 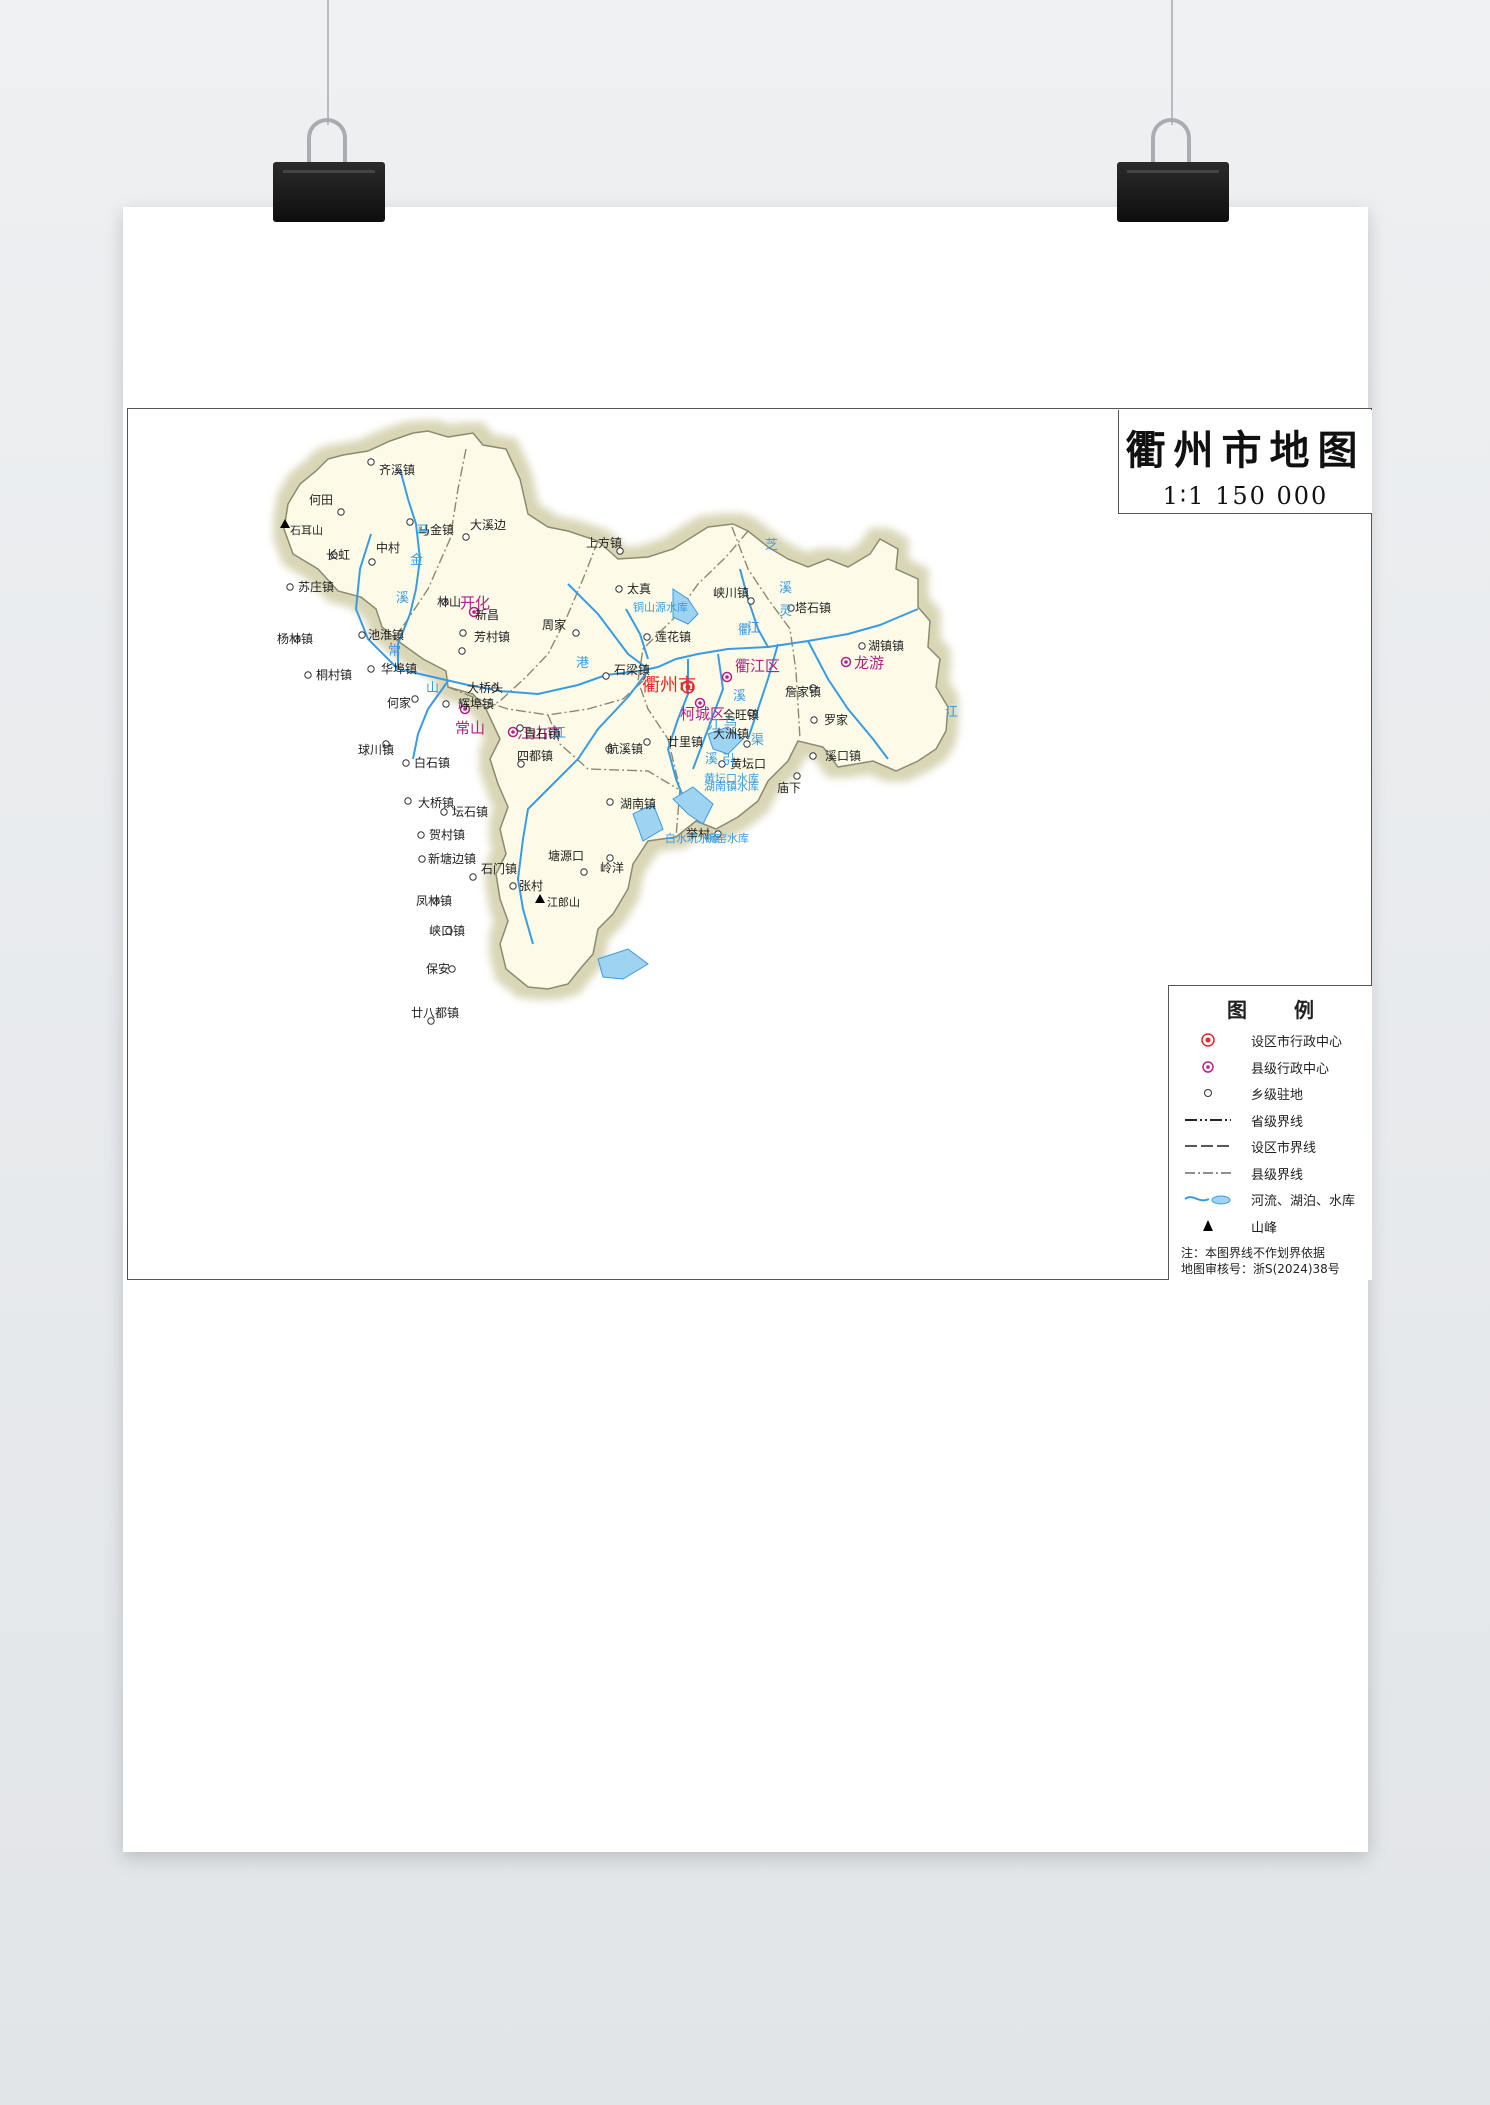 I want to click on peak-label: 江郎山, so click(x=563, y=902).